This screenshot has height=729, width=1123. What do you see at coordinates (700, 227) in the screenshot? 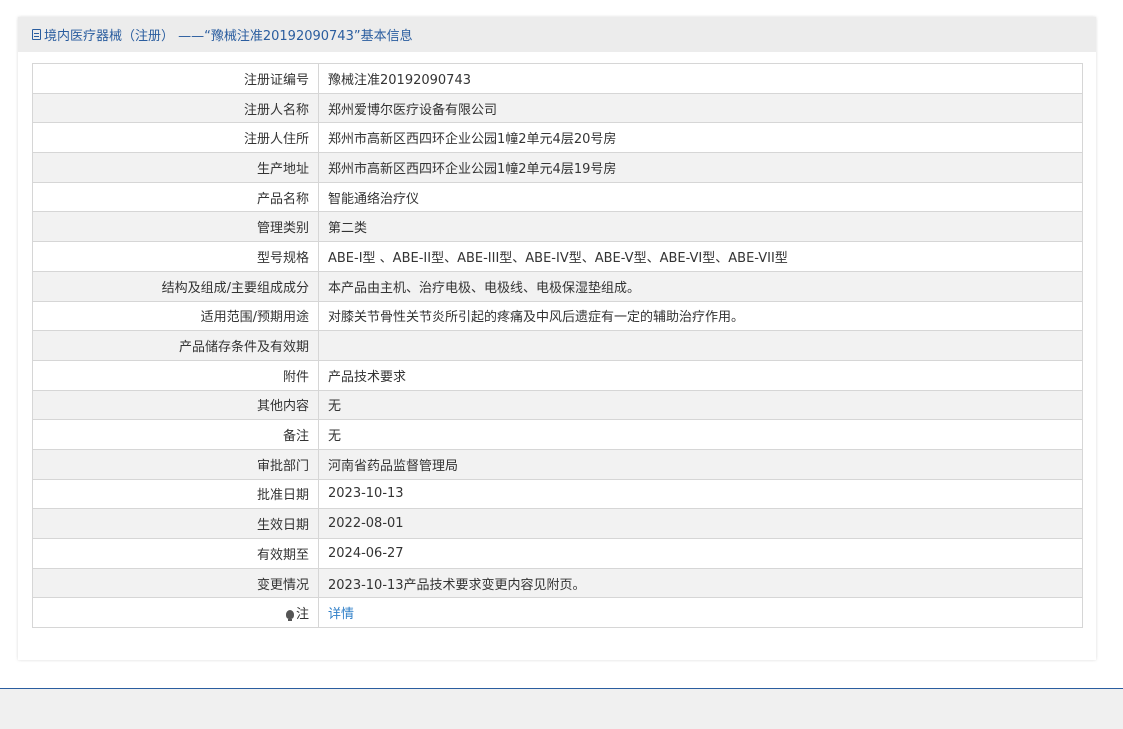
I see `row-value: 第二类` at bounding box center [700, 227].